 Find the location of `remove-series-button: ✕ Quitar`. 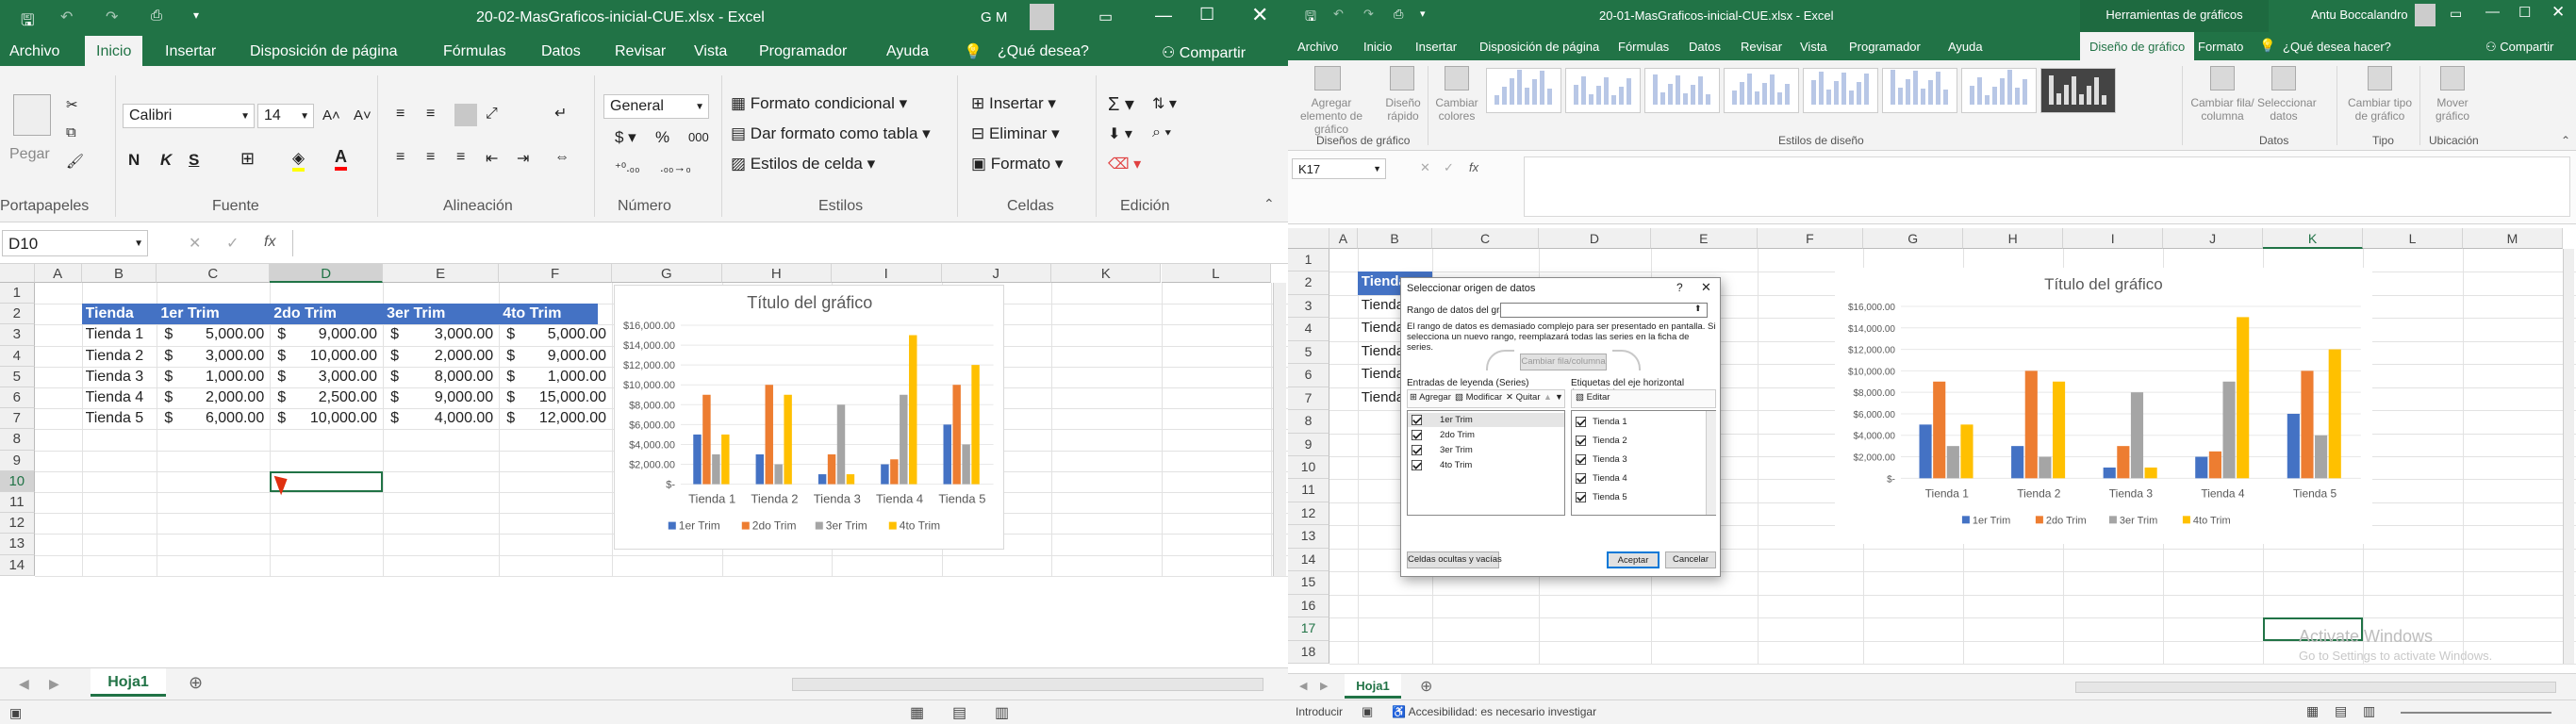

remove-series-button: ✕ Quitar is located at coordinates (1523, 397).